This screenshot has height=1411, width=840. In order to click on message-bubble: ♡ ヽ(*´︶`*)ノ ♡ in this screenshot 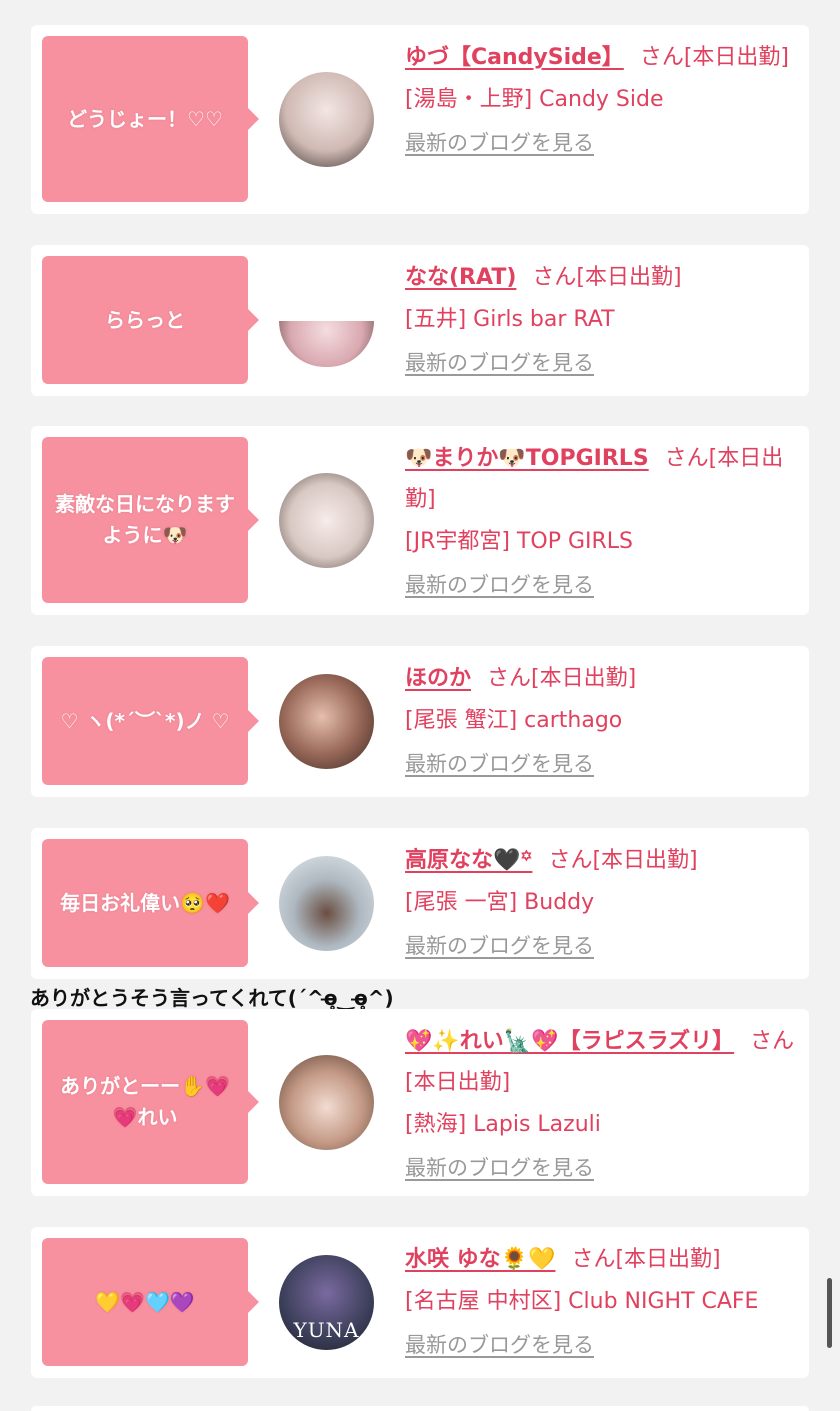, I will do `click(150, 721)`.